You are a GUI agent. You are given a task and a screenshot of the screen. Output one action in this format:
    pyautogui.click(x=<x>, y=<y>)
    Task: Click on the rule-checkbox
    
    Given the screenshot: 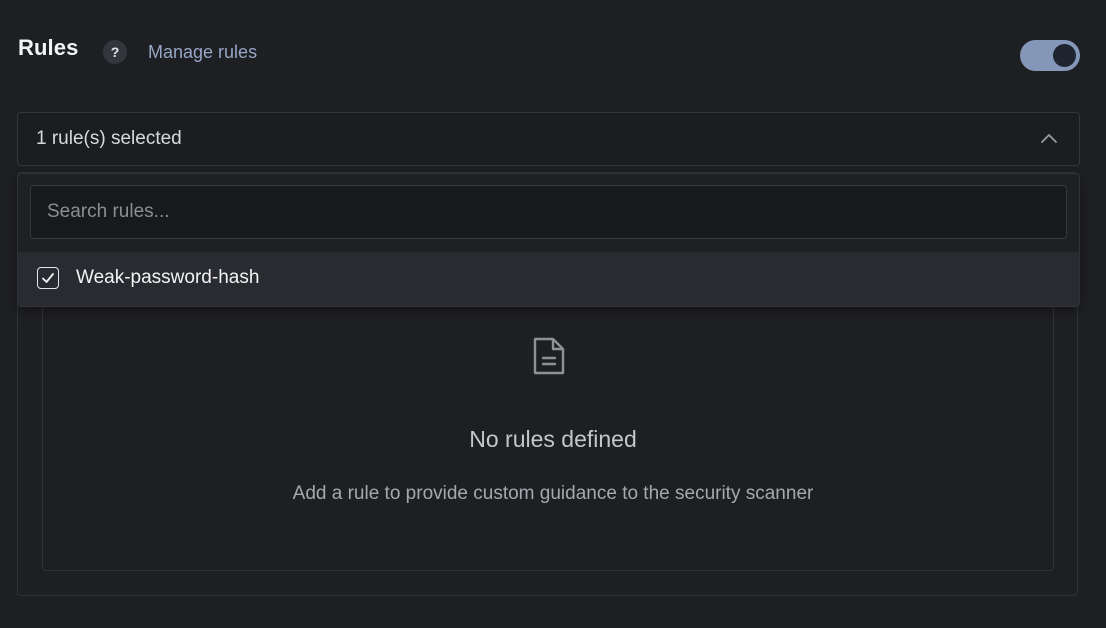 What is the action you would take?
    pyautogui.click(x=48, y=278)
    